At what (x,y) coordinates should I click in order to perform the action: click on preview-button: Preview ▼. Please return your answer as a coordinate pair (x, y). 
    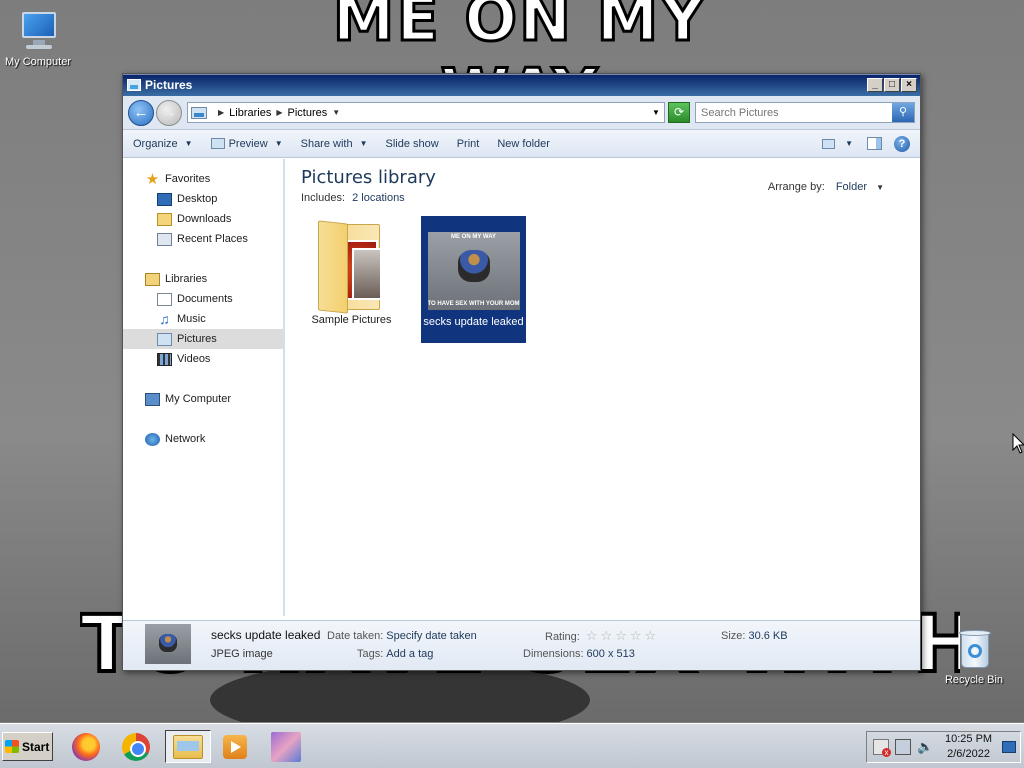
    Looking at the image, I should click on (246, 144).